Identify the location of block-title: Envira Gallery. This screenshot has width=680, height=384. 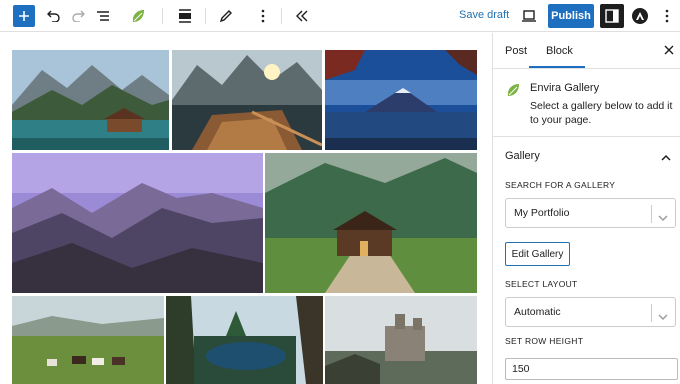
(565, 88).